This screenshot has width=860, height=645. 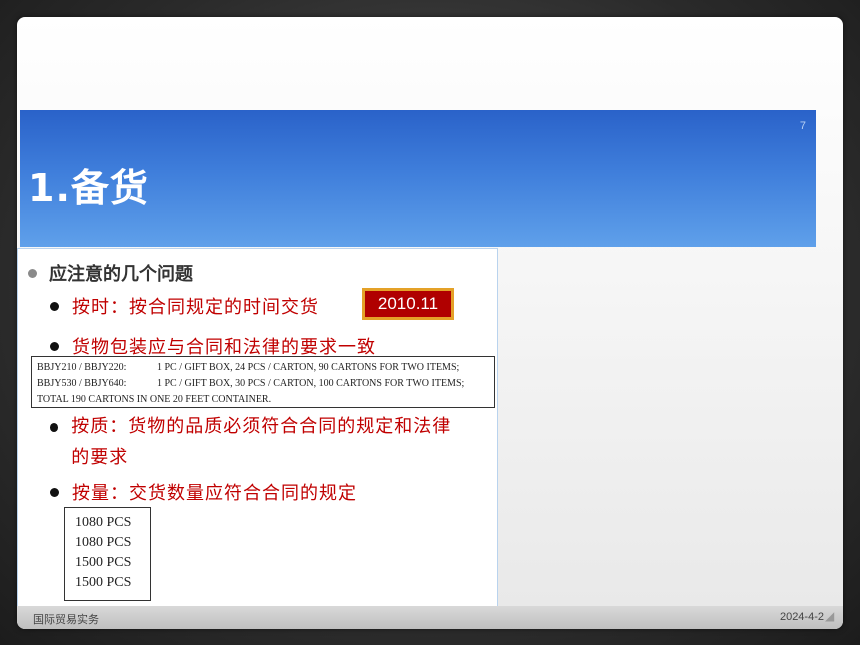 I want to click on footer-date: 2024-4-2, so click(x=801, y=617).